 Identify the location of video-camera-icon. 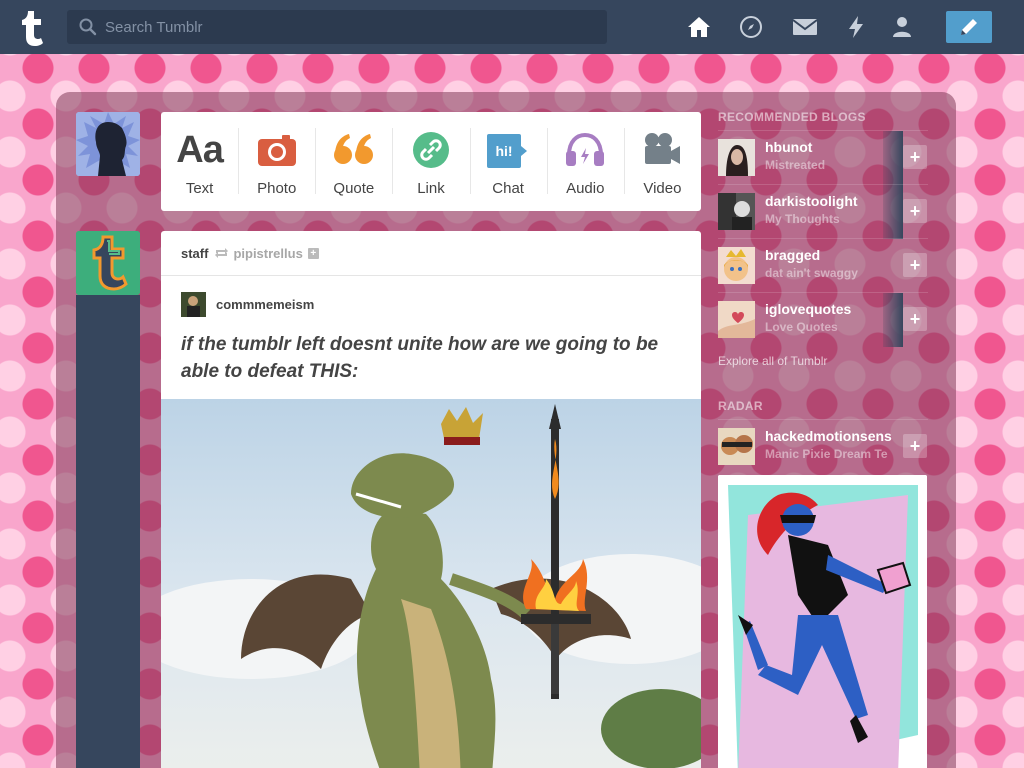
(662, 150).